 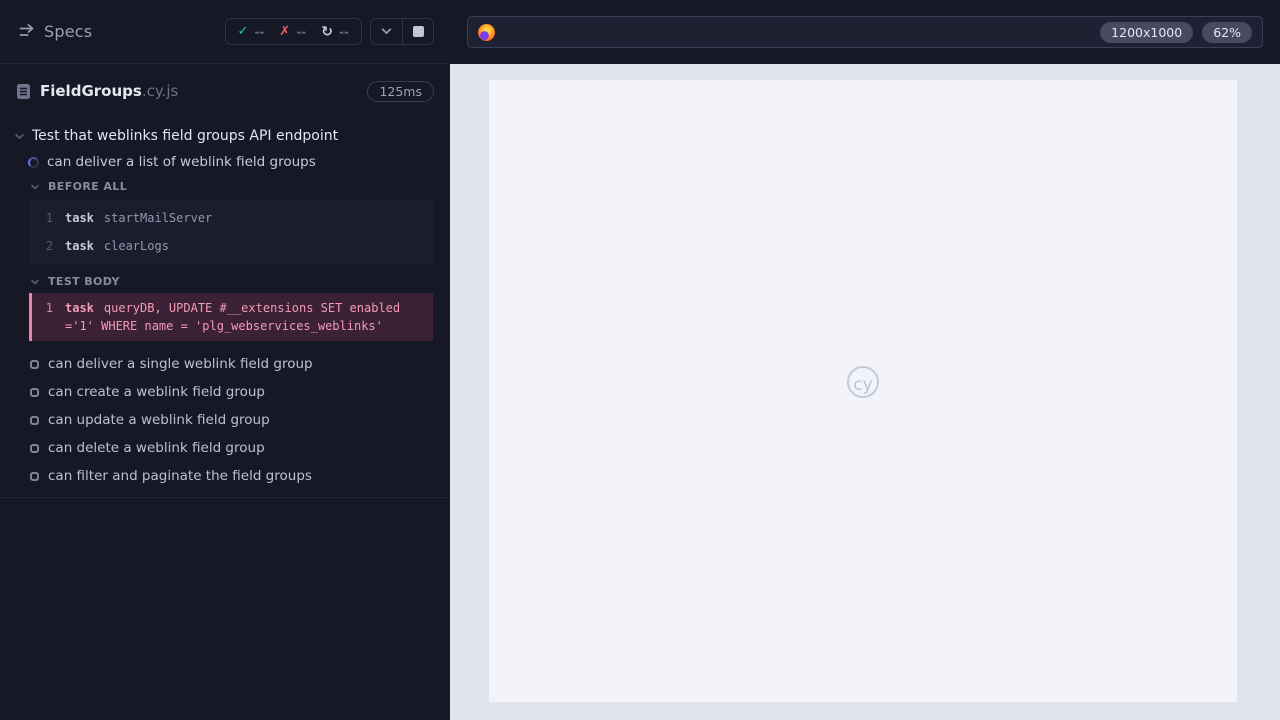 What do you see at coordinates (225, 281) in the screenshot?
I see `test-body-section-header: TEST BODY` at bounding box center [225, 281].